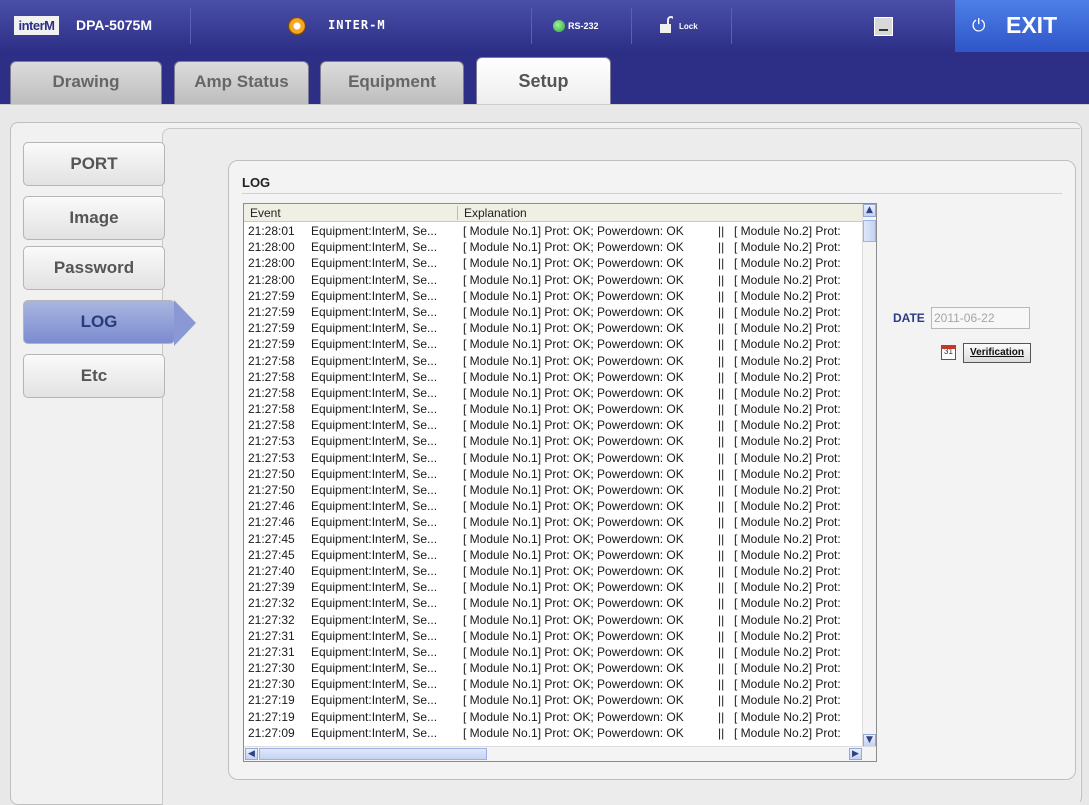  Describe the element at coordinates (560, 753) in the screenshot. I see `horizontal-scrollbar: ◀ ▶` at that location.